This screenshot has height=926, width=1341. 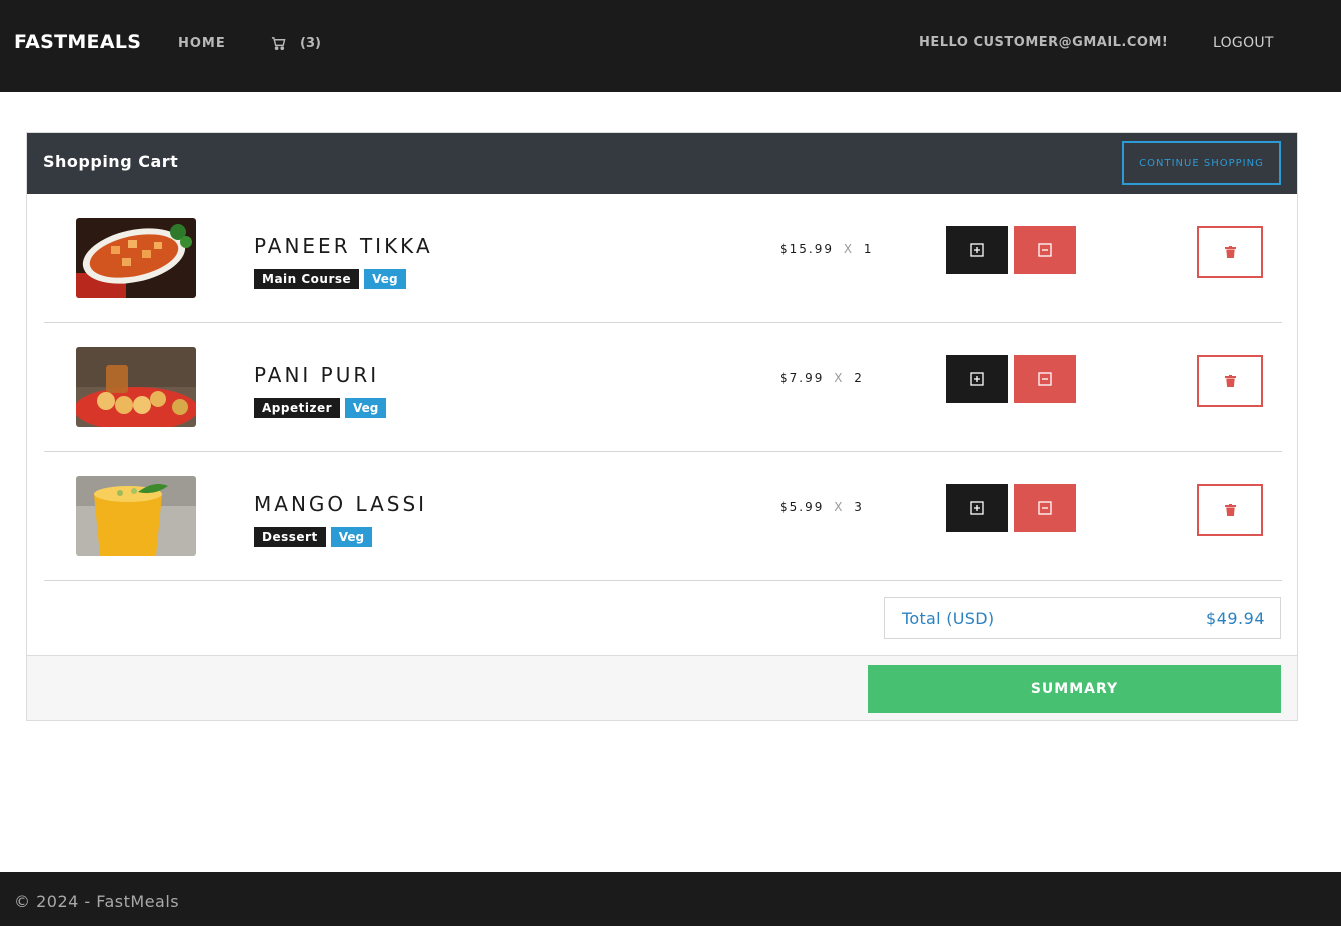 I want to click on cart-footer: SUMMARY, so click(x=662, y=687).